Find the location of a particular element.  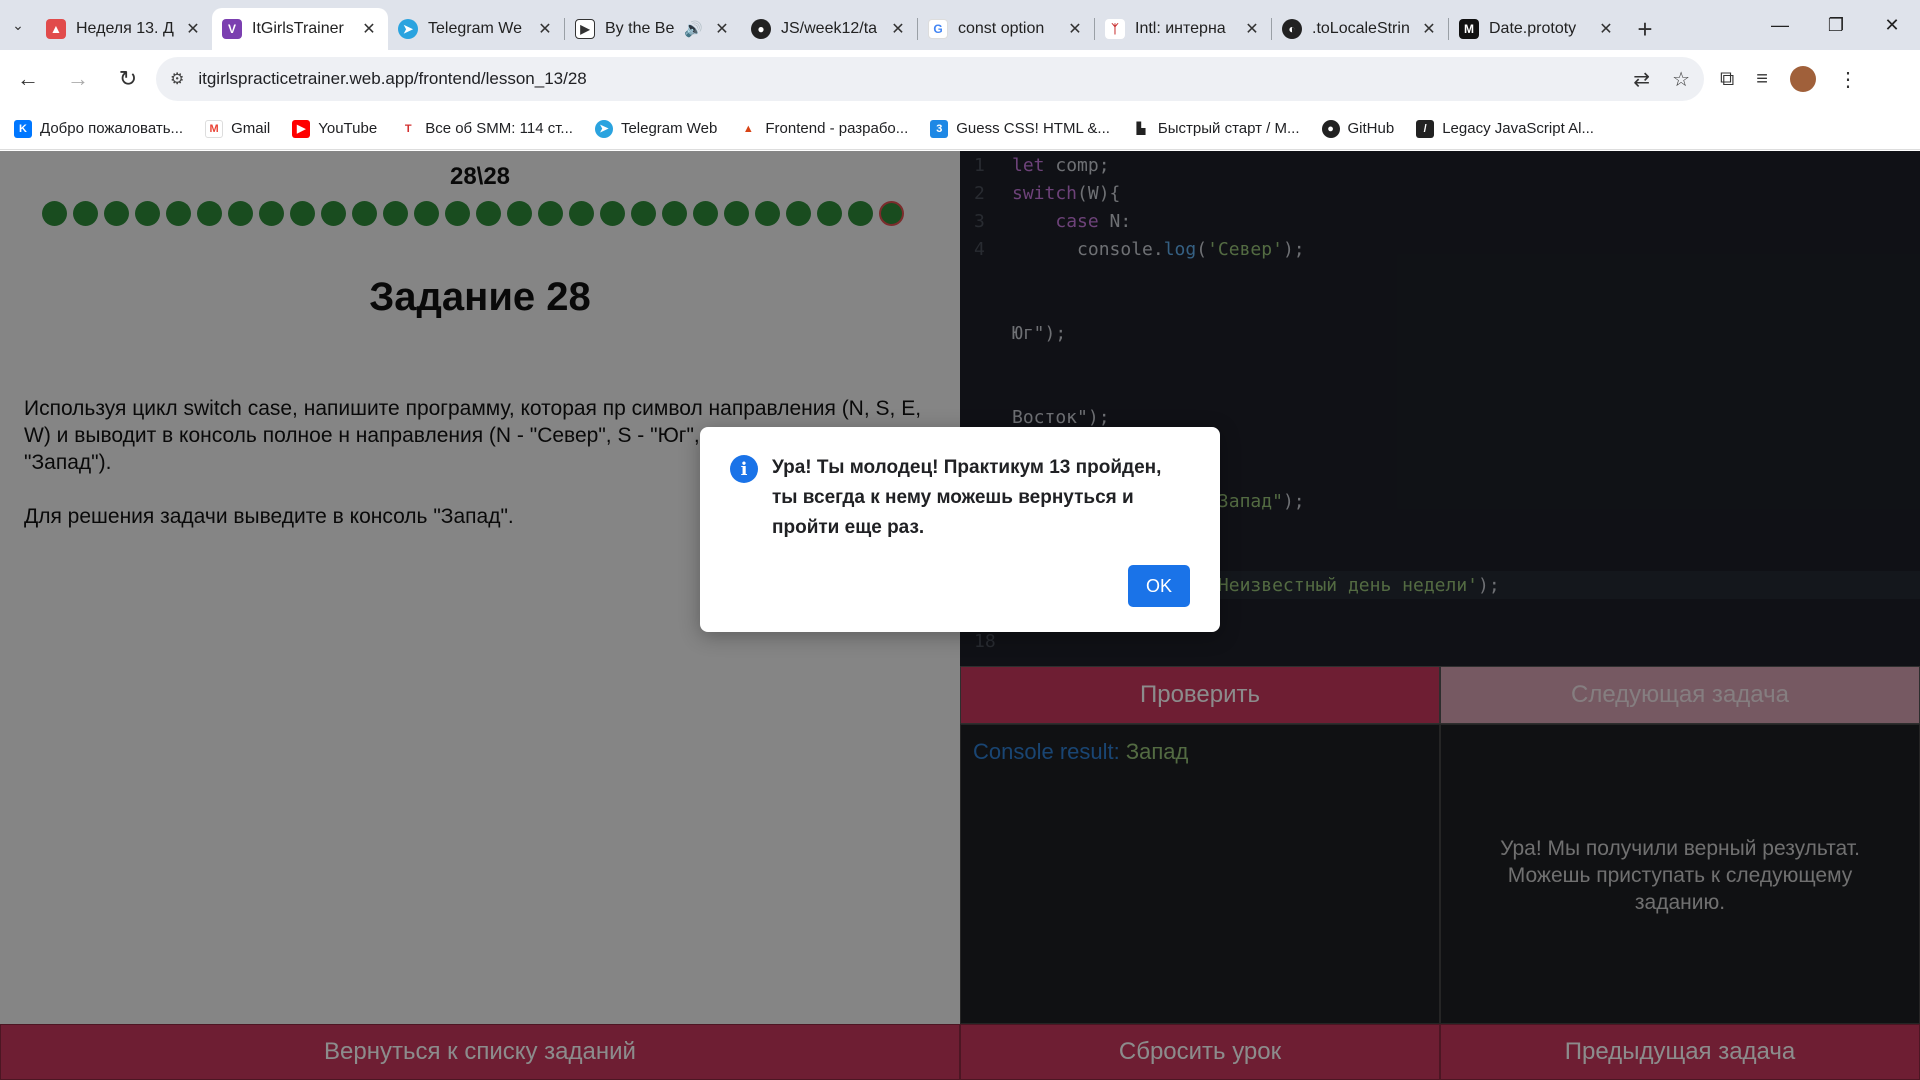

reload-icon: ↻ is located at coordinates (128, 79).